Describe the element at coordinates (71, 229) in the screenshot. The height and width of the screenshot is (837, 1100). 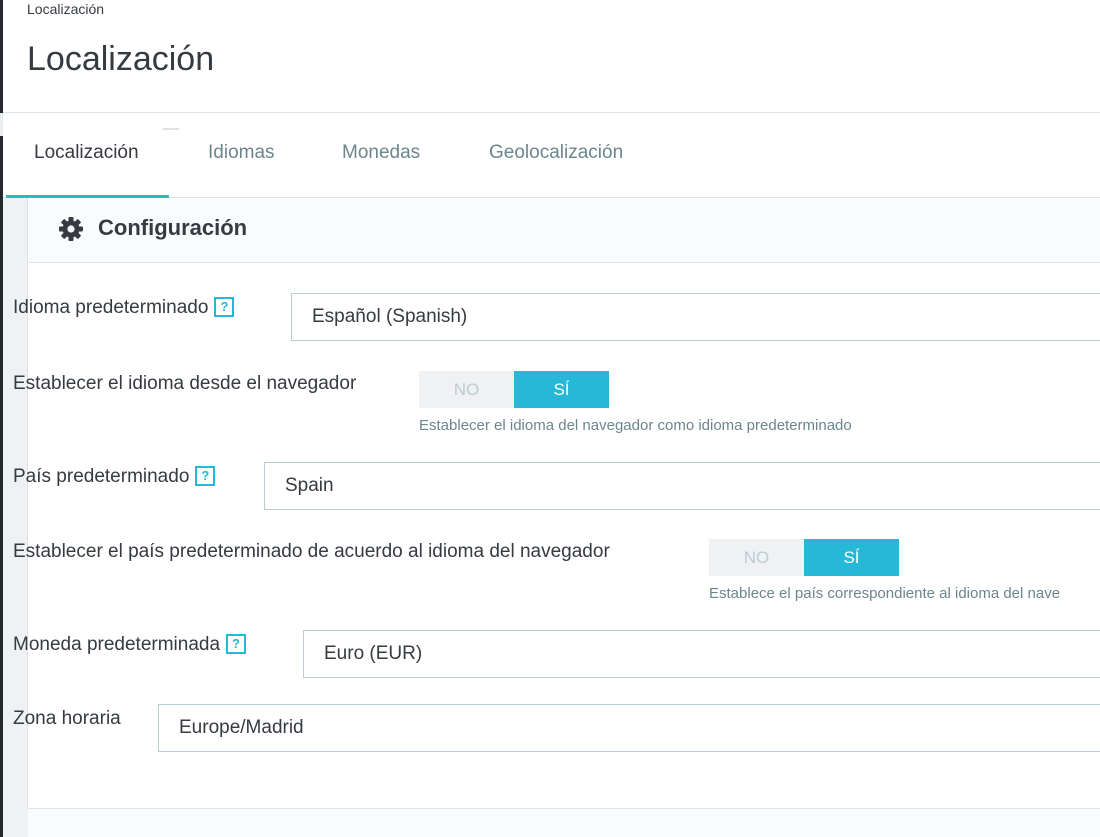
I see `gear-icon` at that location.